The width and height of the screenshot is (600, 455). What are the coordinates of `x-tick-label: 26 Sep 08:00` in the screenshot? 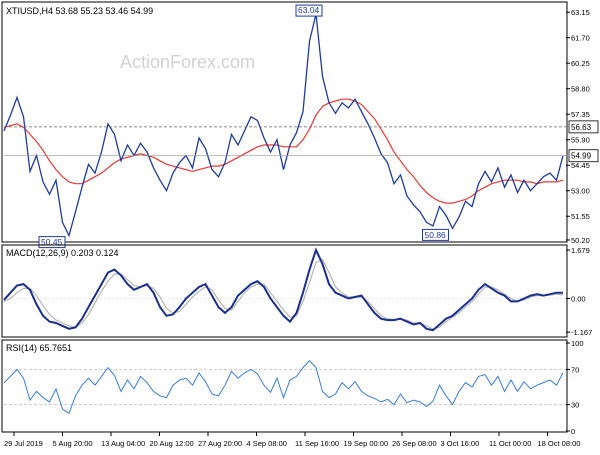 It's located at (414, 443).